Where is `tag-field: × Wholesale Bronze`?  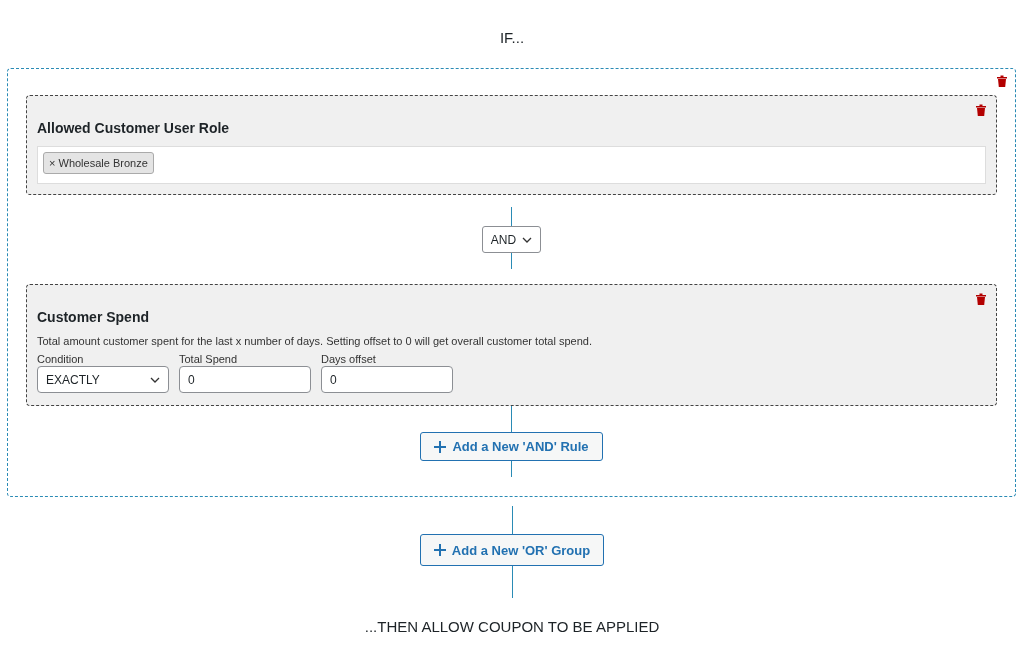
tag-field: × Wholesale Bronze is located at coordinates (511, 165).